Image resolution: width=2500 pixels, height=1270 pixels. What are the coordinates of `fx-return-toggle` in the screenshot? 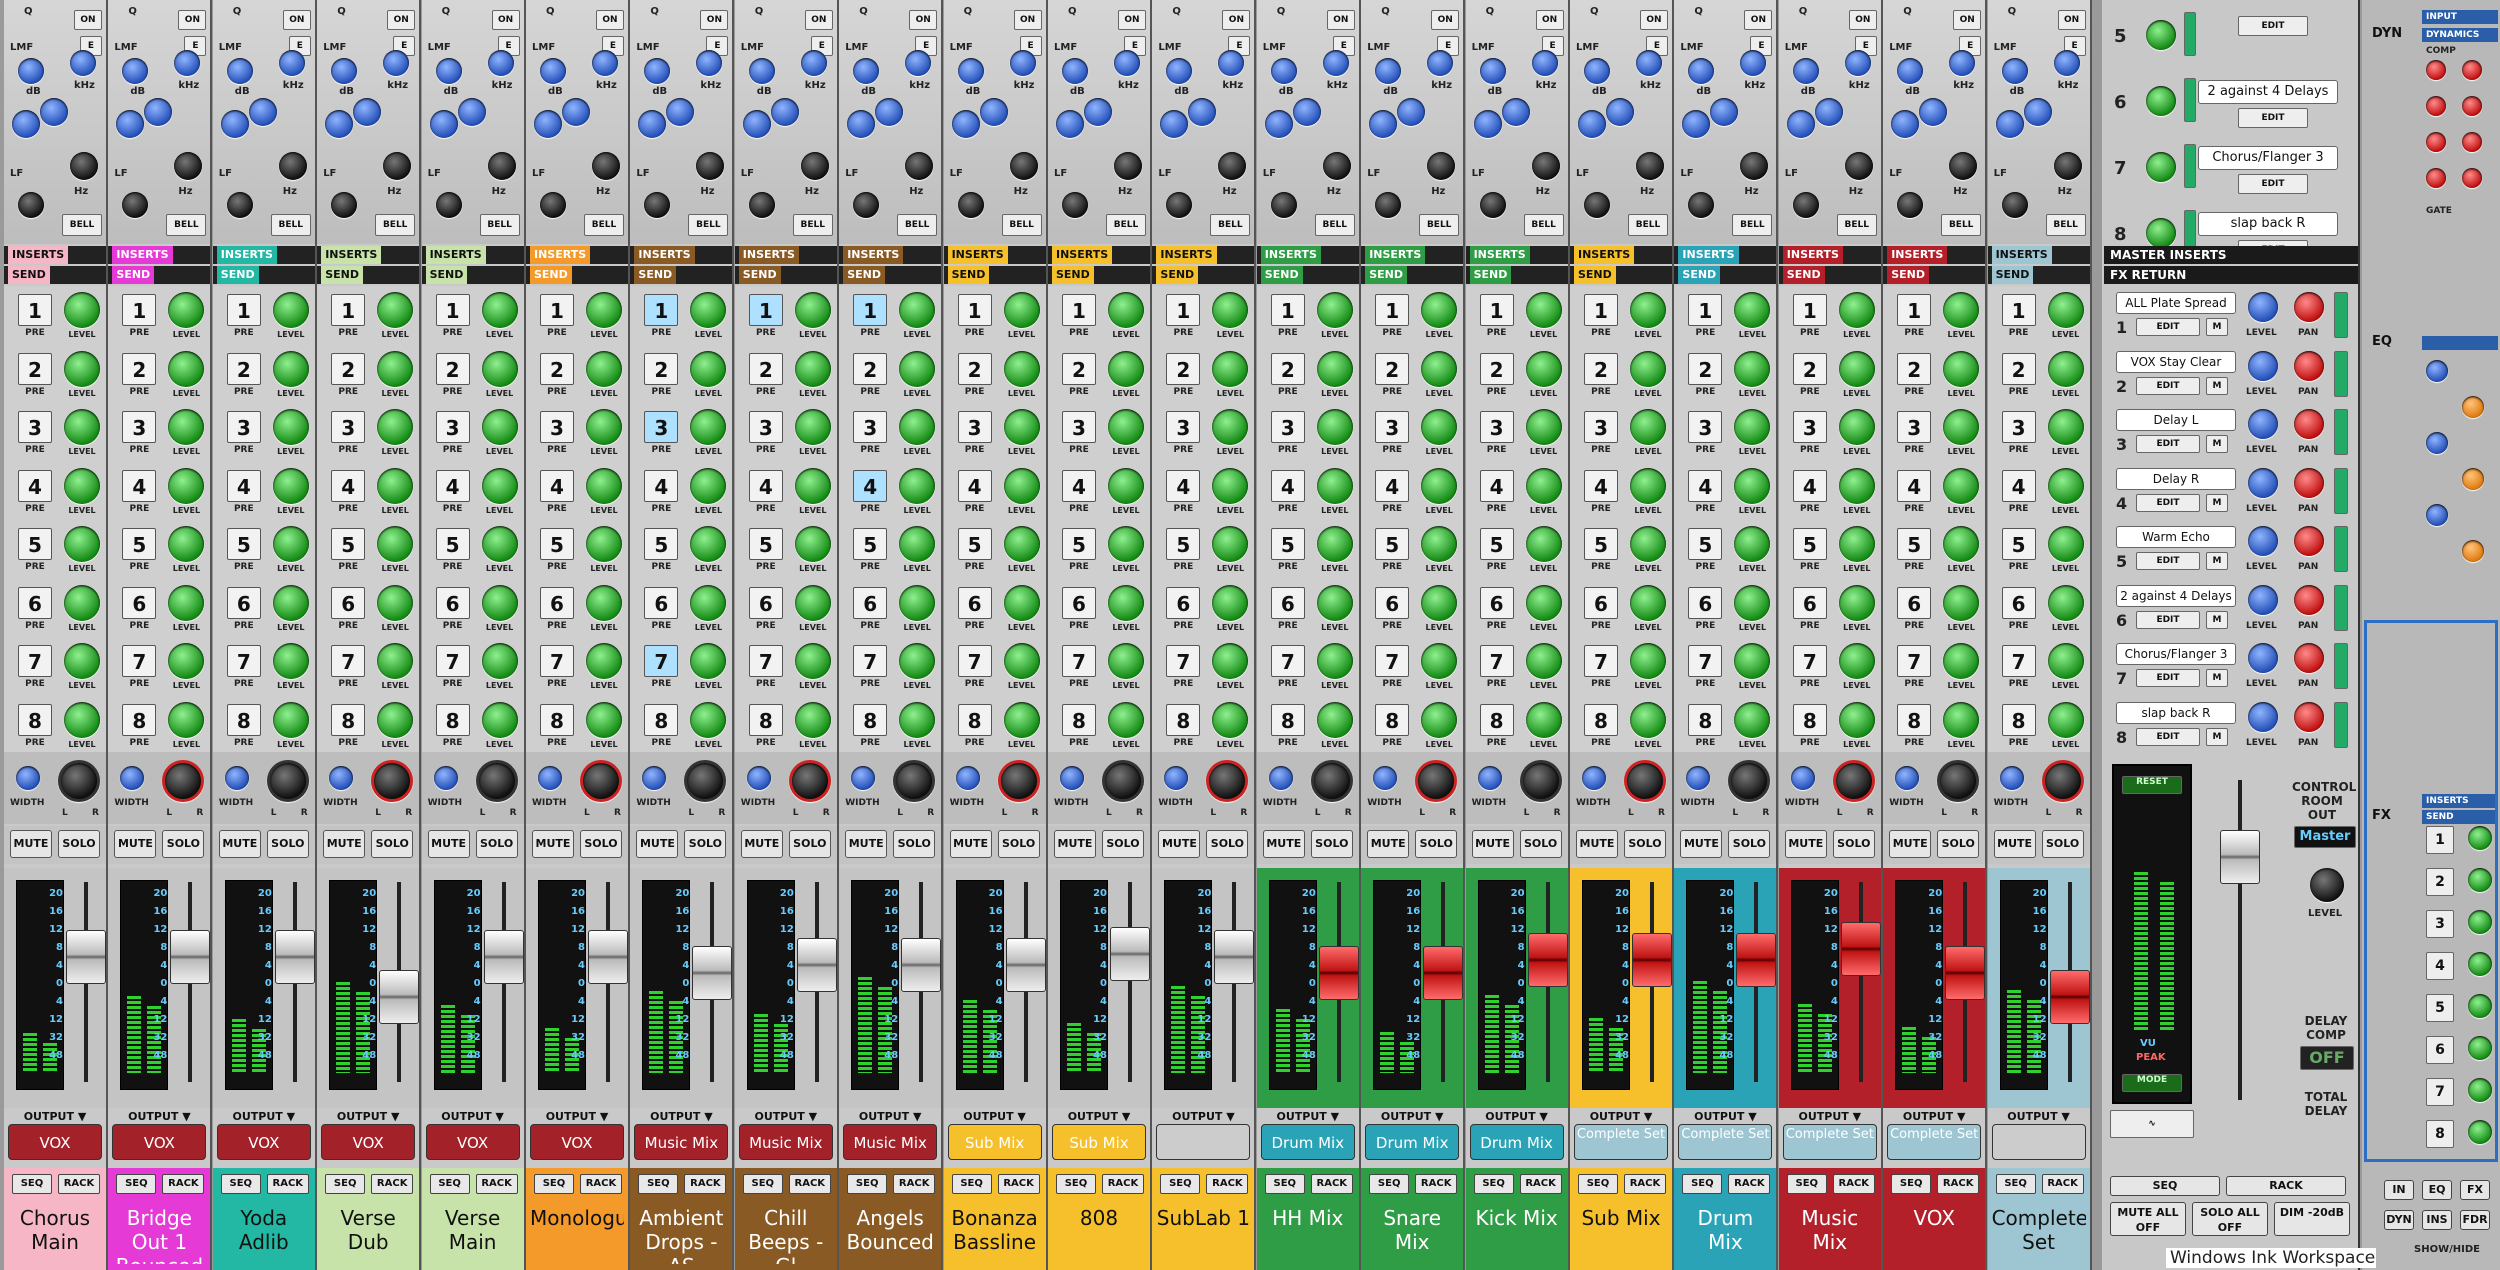 It's located at (2341, 549).